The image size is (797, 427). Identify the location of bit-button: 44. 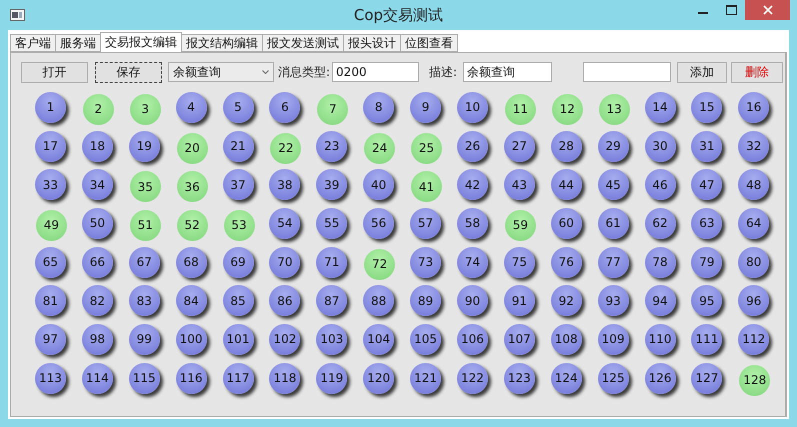
(566, 184).